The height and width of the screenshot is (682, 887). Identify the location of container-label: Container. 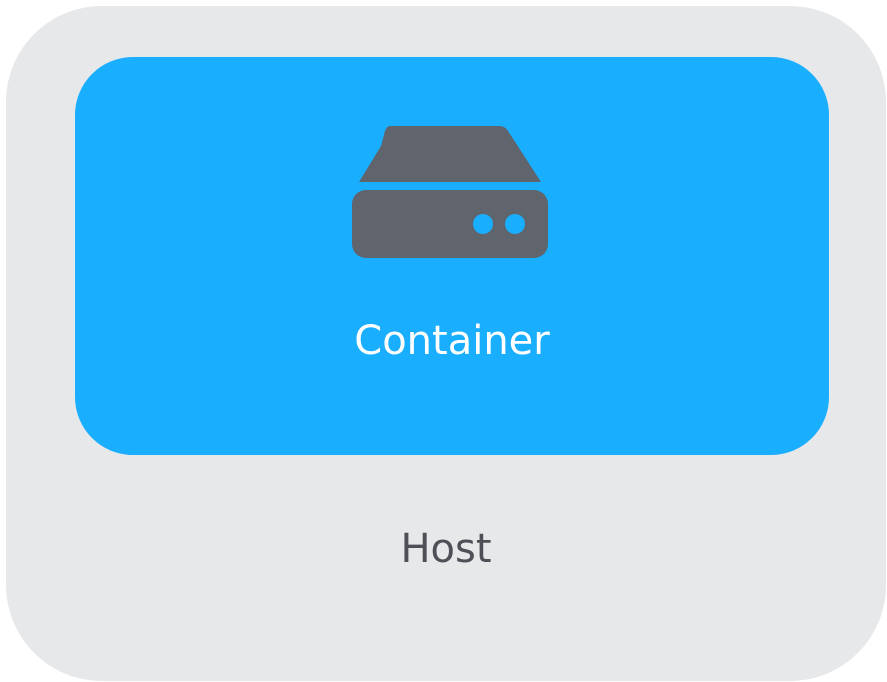
(452, 341).